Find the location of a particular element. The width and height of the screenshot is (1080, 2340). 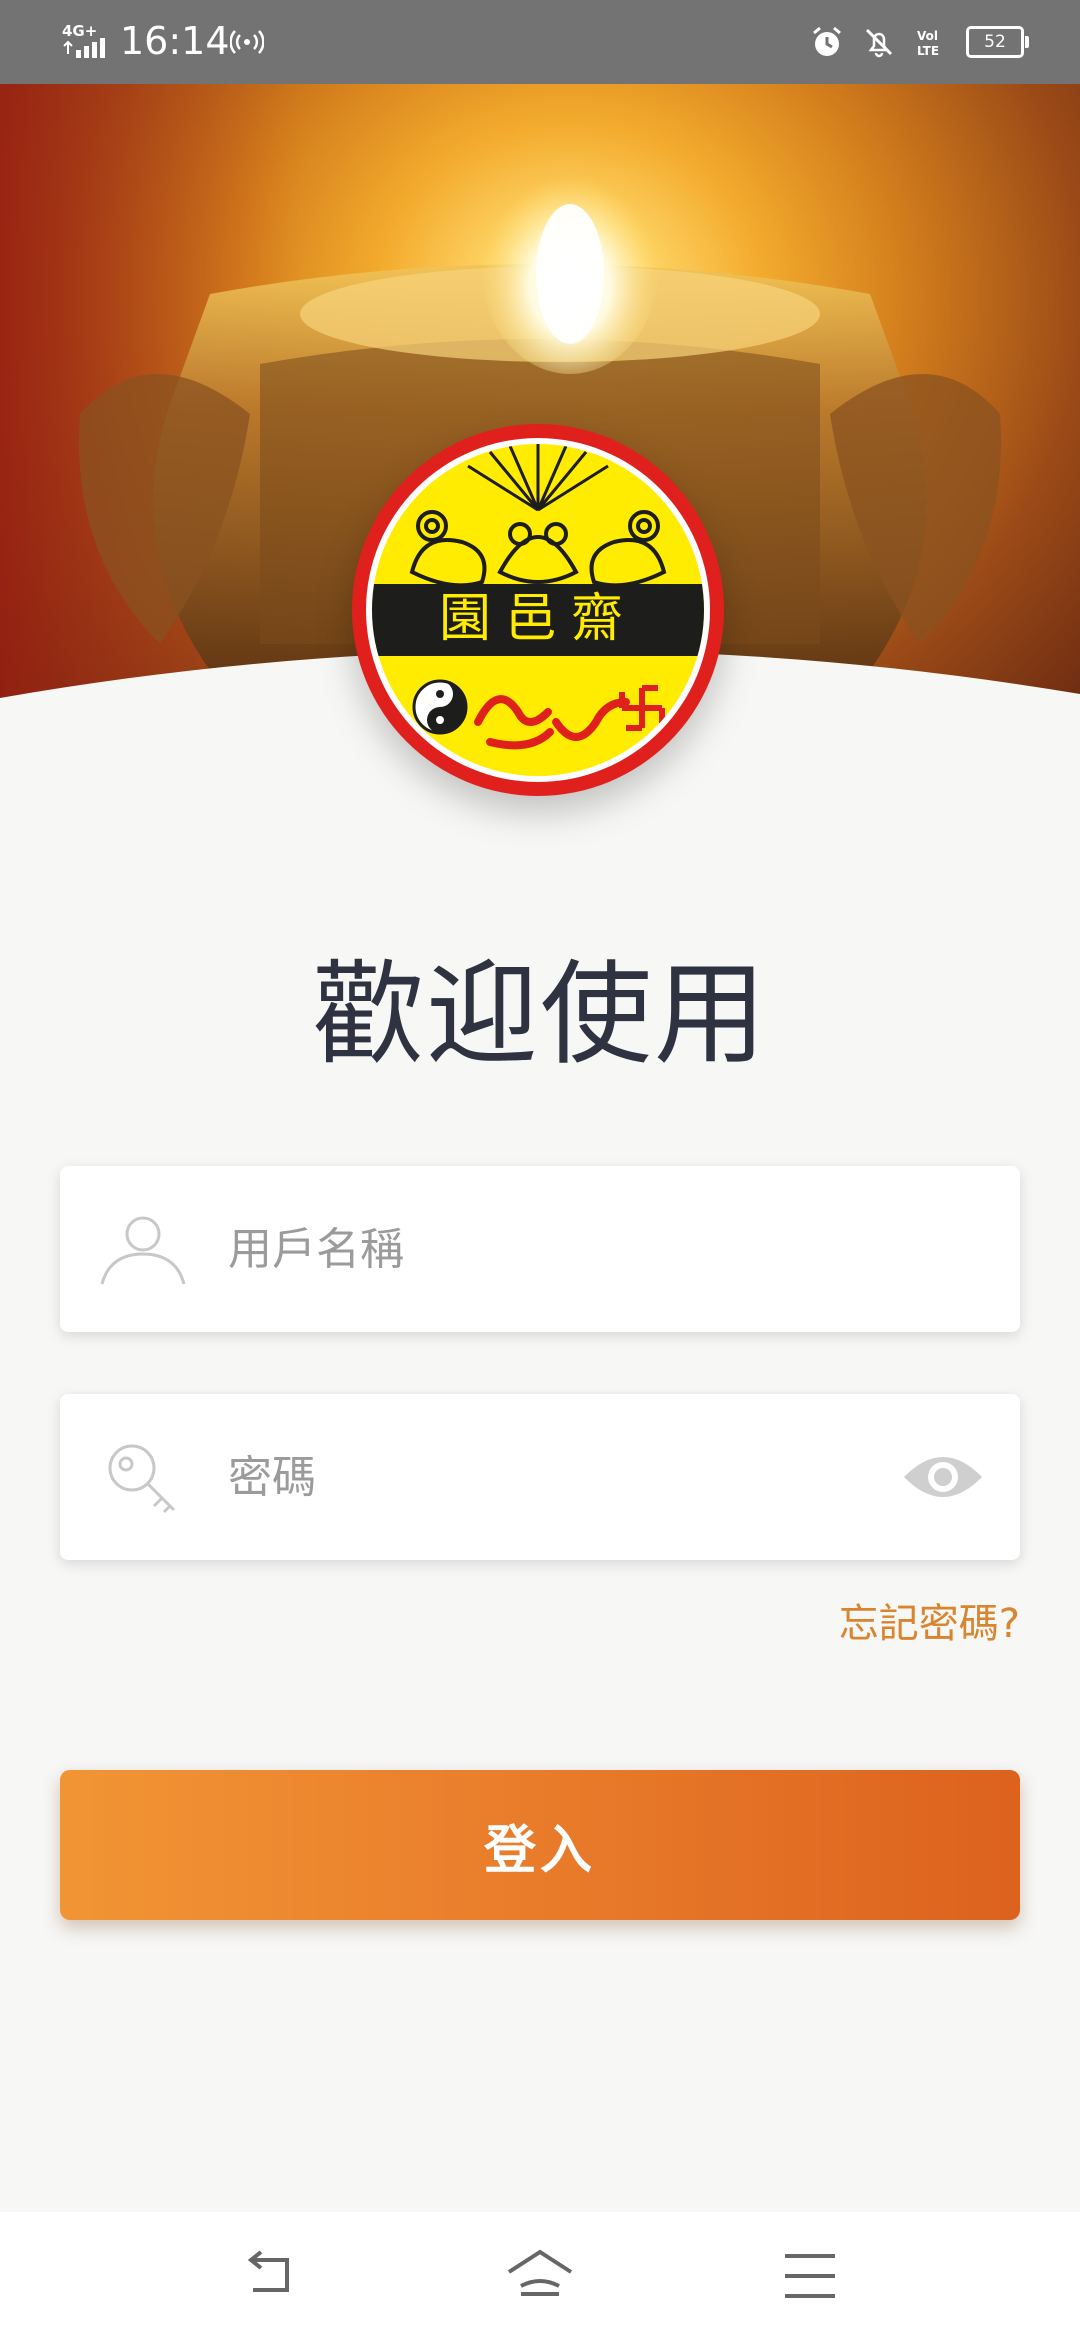

volte-icon: Vol LTE is located at coordinates (928, 43).